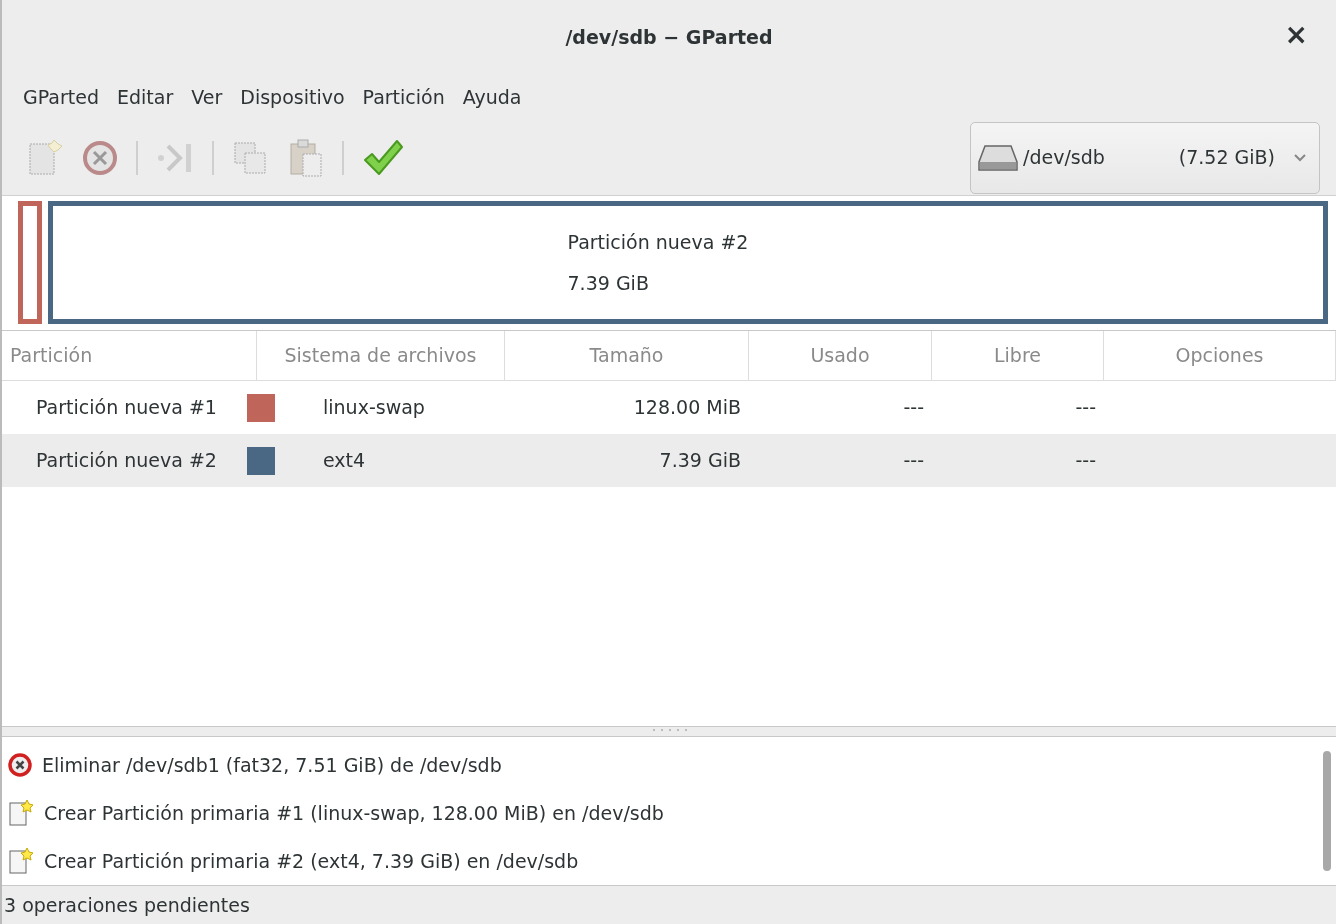 This screenshot has height=924, width=1336. I want to click on menu-item: Editar, so click(145, 97).